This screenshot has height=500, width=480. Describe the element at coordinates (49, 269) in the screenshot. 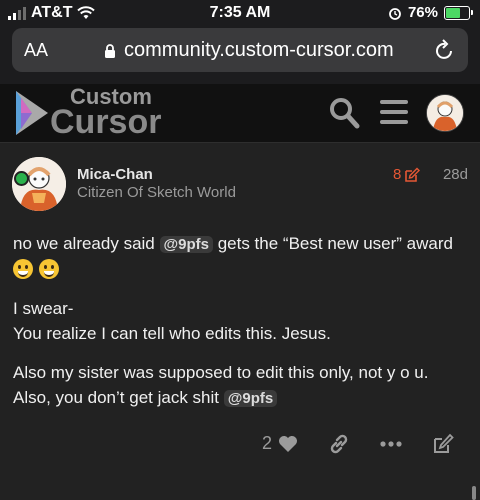

I see `winking-emoji-icon` at that location.